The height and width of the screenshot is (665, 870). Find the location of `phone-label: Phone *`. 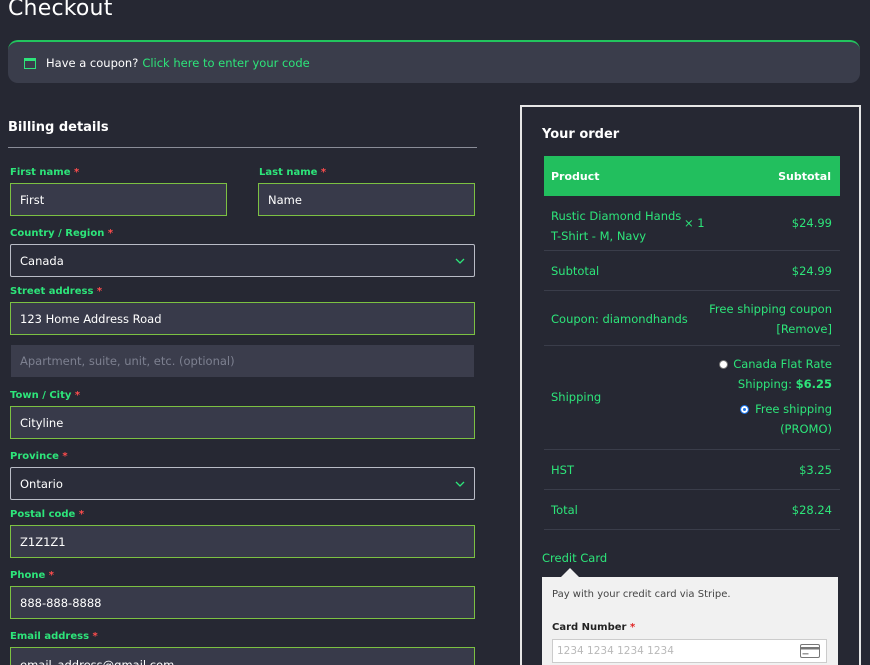

phone-label: Phone * is located at coordinates (32, 575).